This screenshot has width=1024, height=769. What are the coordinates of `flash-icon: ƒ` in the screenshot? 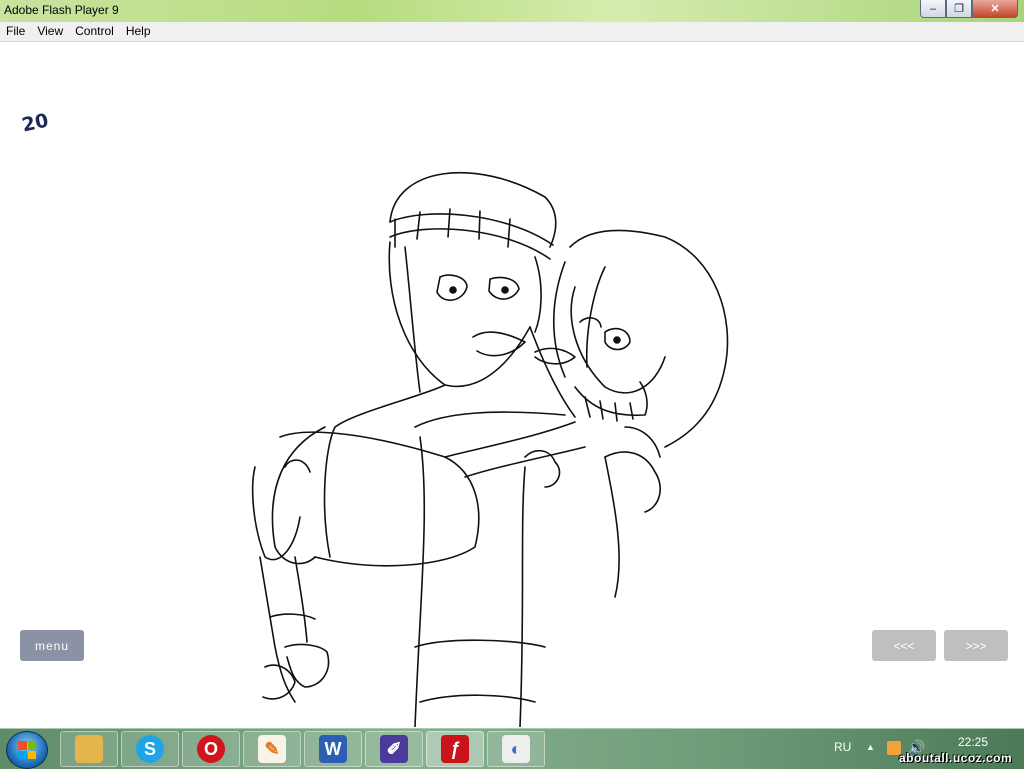 It's located at (455, 749).